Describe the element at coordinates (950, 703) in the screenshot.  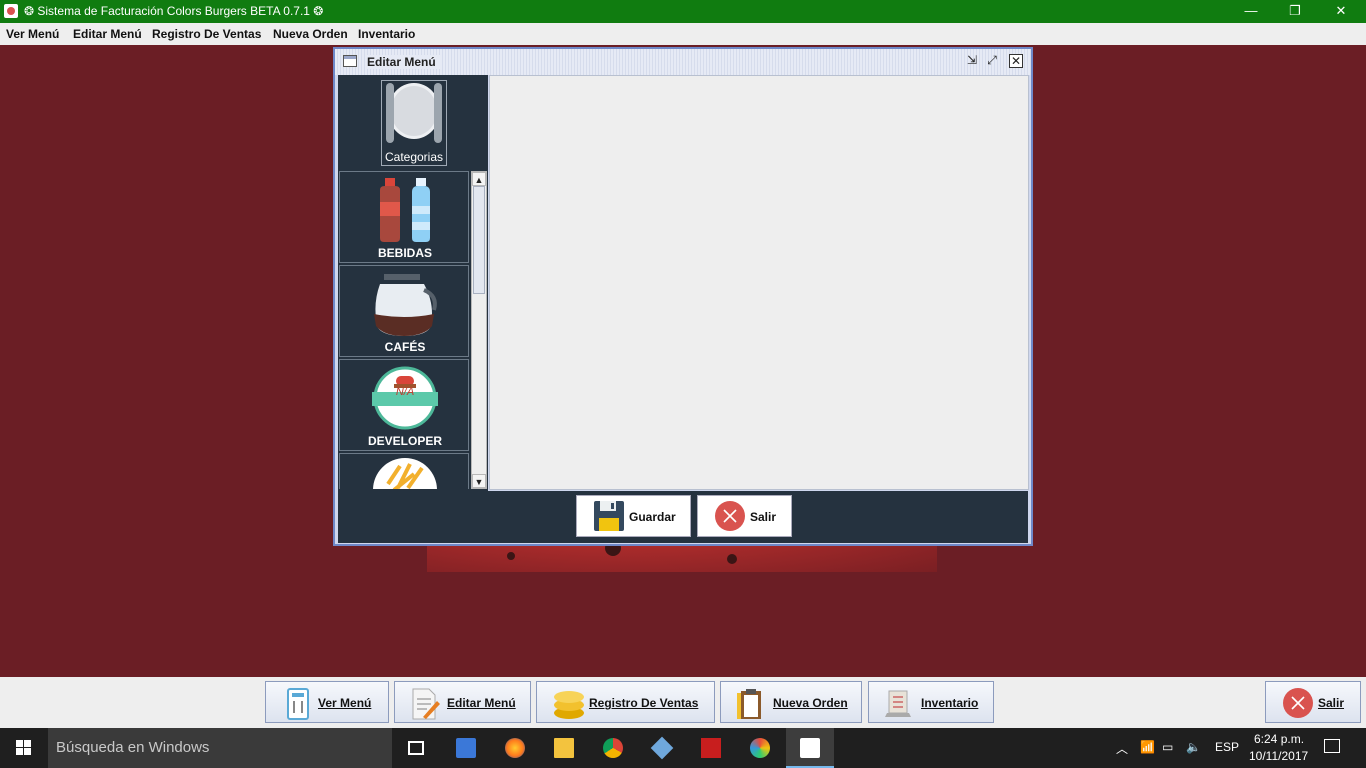
I see `inventario-label: Inventario` at that location.